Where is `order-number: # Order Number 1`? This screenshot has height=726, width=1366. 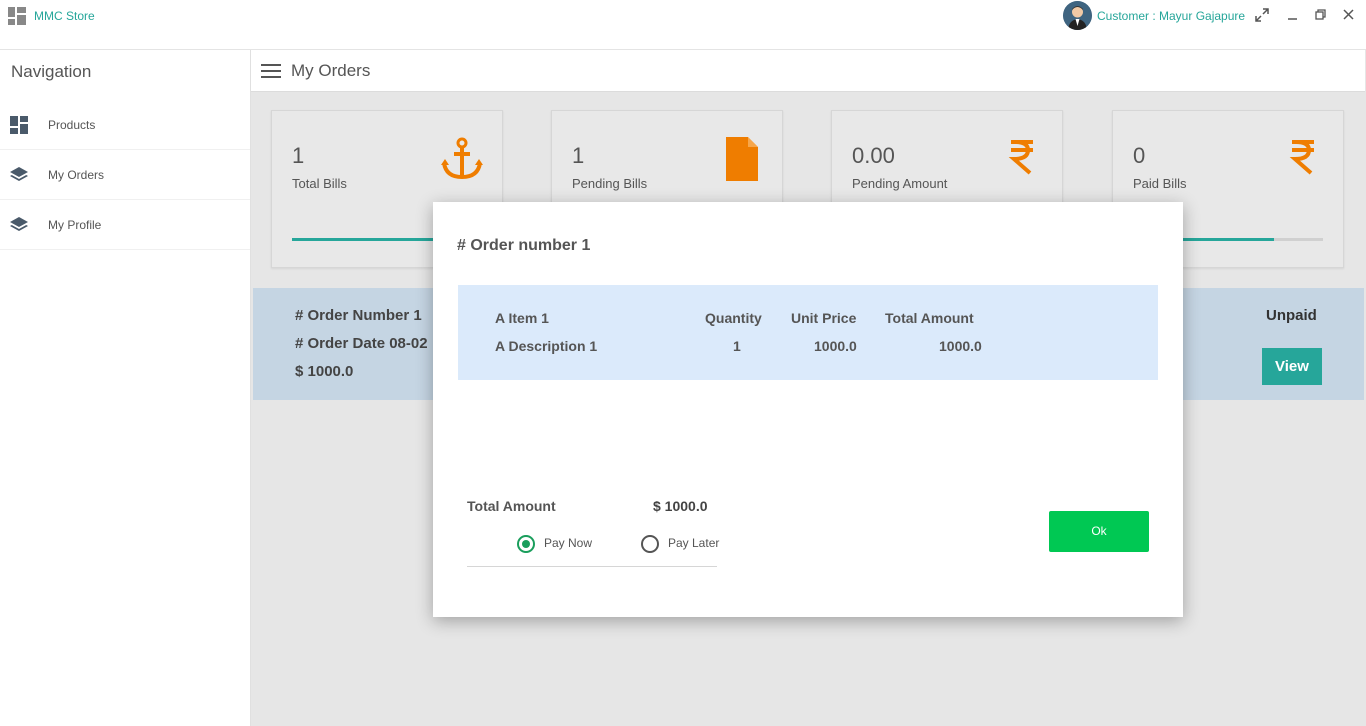
order-number: # Order Number 1 is located at coordinates (358, 315).